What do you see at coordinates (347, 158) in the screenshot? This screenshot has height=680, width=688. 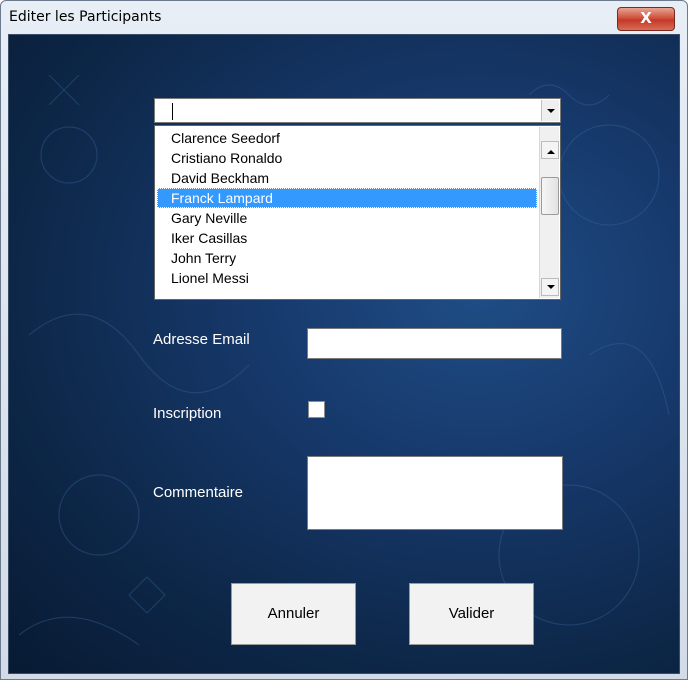 I see `list-item: Cristiano Ronaldo` at bounding box center [347, 158].